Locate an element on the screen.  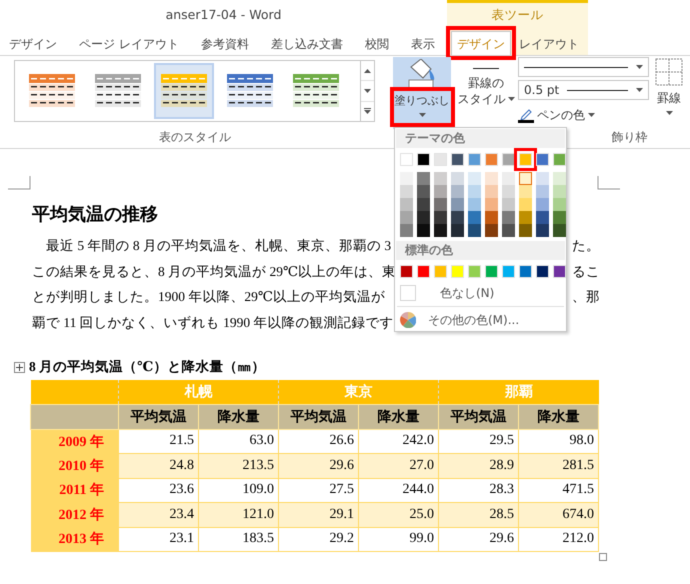
no-color-item: 色なし(N) is located at coordinates (480, 293).